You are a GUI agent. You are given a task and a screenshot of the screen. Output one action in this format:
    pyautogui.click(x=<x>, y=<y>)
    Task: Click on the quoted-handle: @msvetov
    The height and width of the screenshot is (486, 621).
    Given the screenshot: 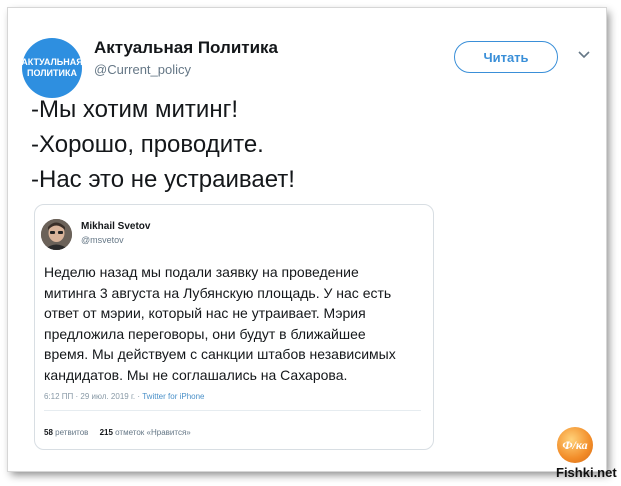 What is the action you would take?
    pyautogui.click(x=102, y=240)
    